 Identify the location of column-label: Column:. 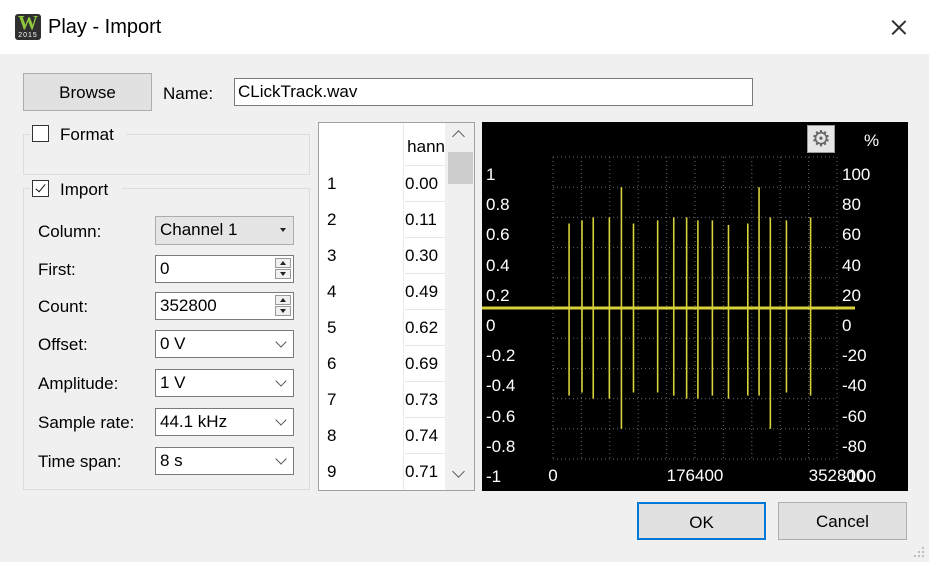
(70, 231).